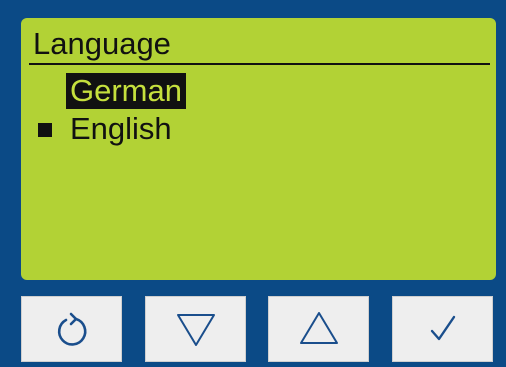  I want to click on checkmark-icon, so click(442, 328).